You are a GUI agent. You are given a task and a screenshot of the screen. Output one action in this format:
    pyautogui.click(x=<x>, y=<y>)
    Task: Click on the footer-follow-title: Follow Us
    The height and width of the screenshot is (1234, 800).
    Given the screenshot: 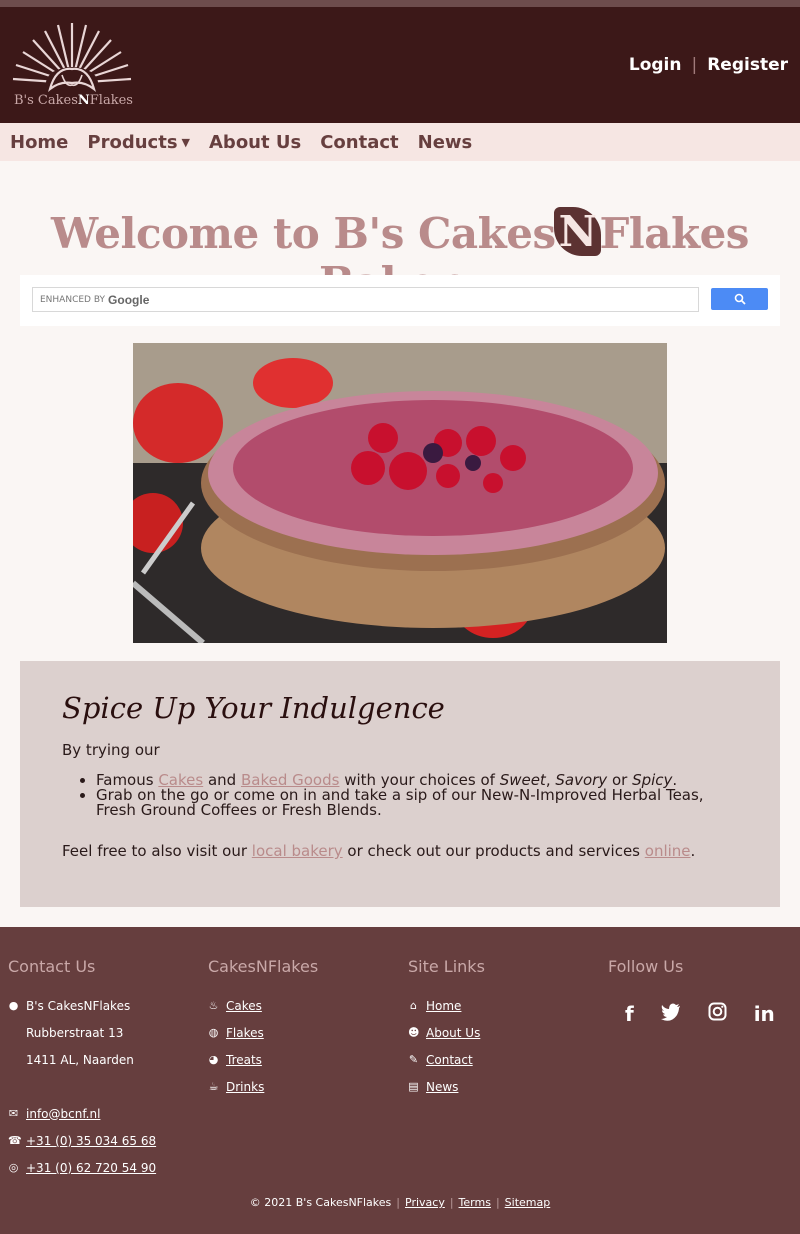 What is the action you would take?
    pyautogui.click(x=646, y=966)
    